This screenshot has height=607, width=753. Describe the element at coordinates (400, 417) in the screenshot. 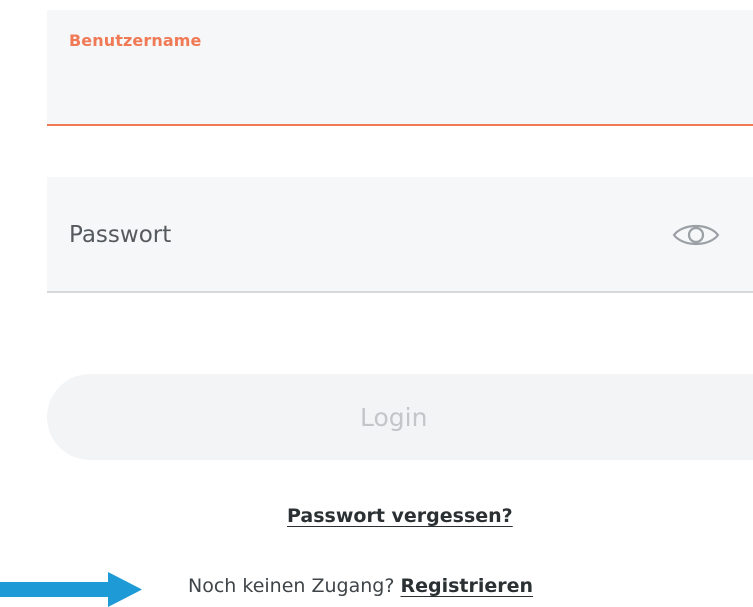

I see `login-button: Login` at that location.